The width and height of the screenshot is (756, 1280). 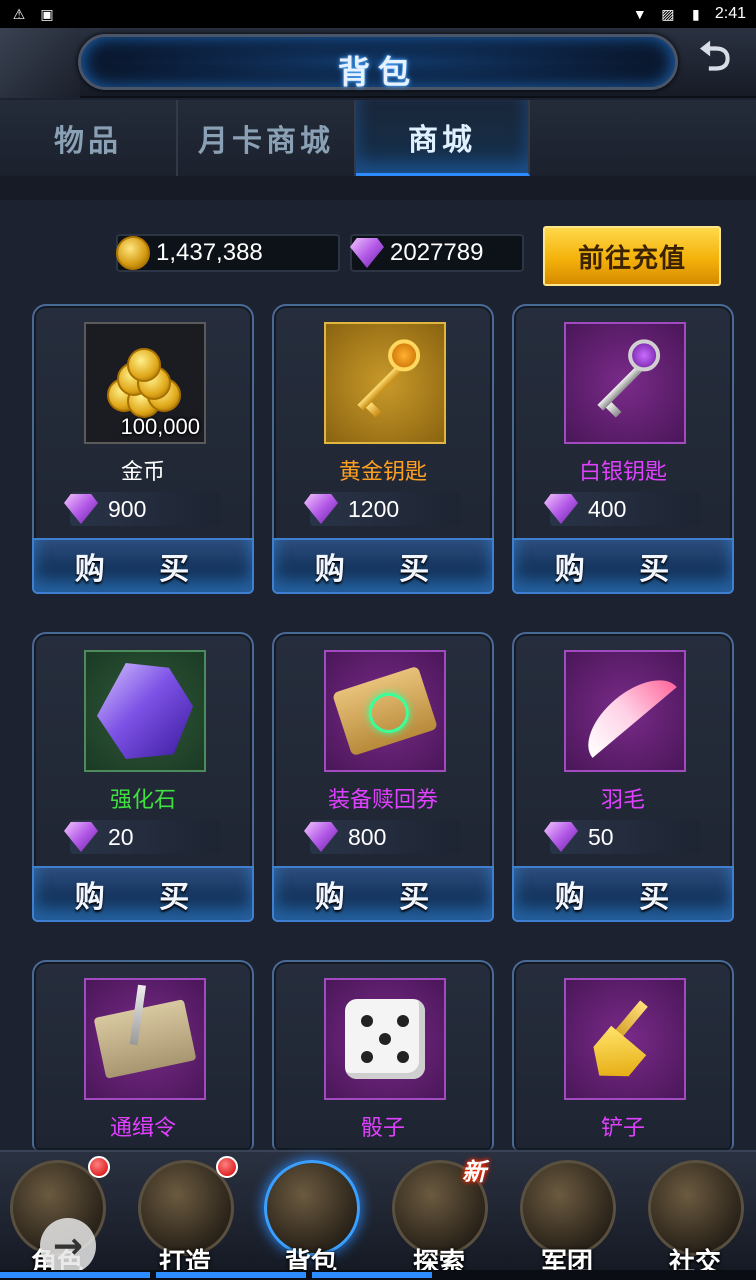 What do you see at coordinates (267, 138) in the screenshot?
I see `tab-monthly-card-shop: 月卡商城` at bounding box center [267, 138].